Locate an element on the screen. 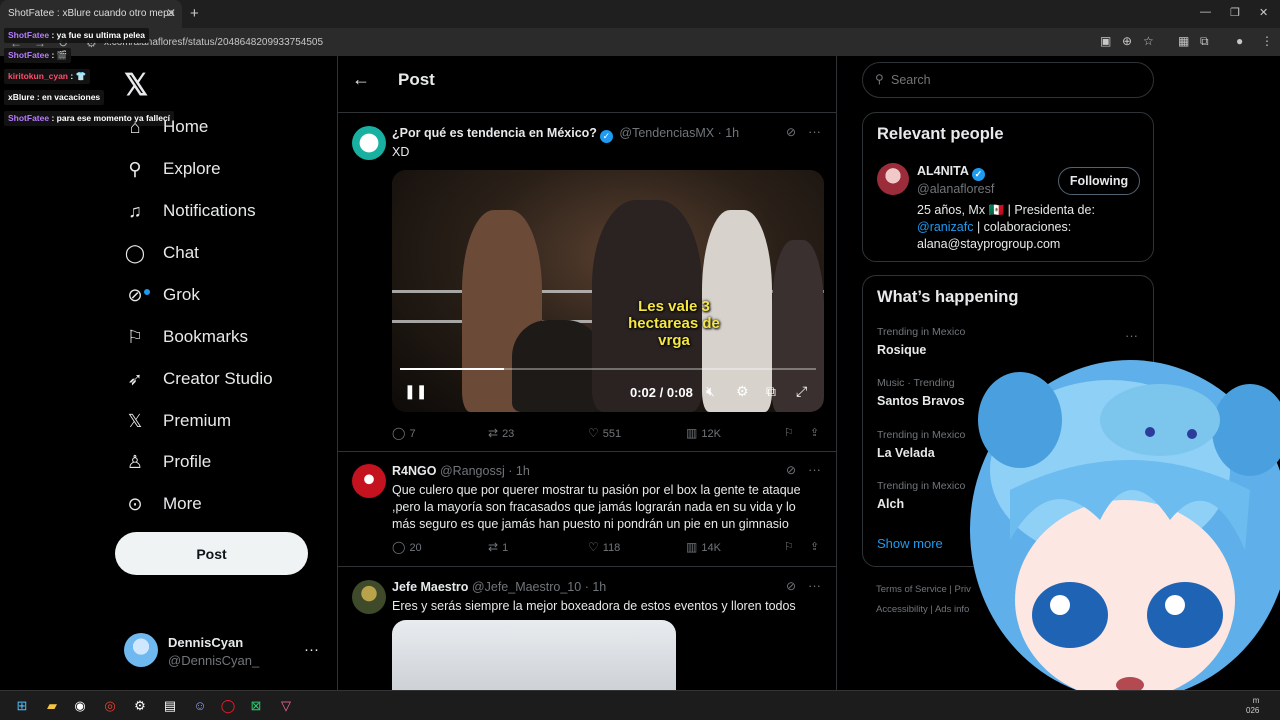 Image resolution: width=1280 pixels, height=720 pixels. file-explorer-icon: ▰ is located at coordinates (52, 706).